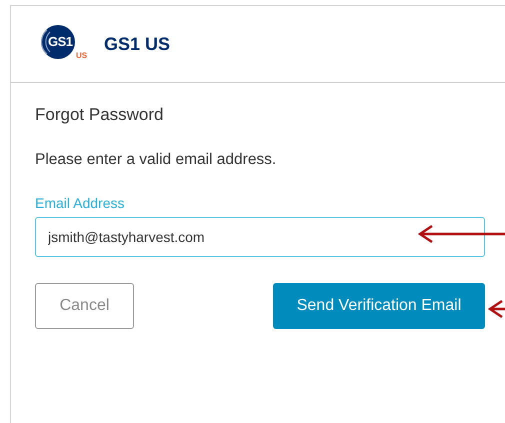 The height and width of the screenshot is (423, 505). Describe the element at coordinates (137, 44) in the screenshot. I see `brand-name: GS1 US` at that location.